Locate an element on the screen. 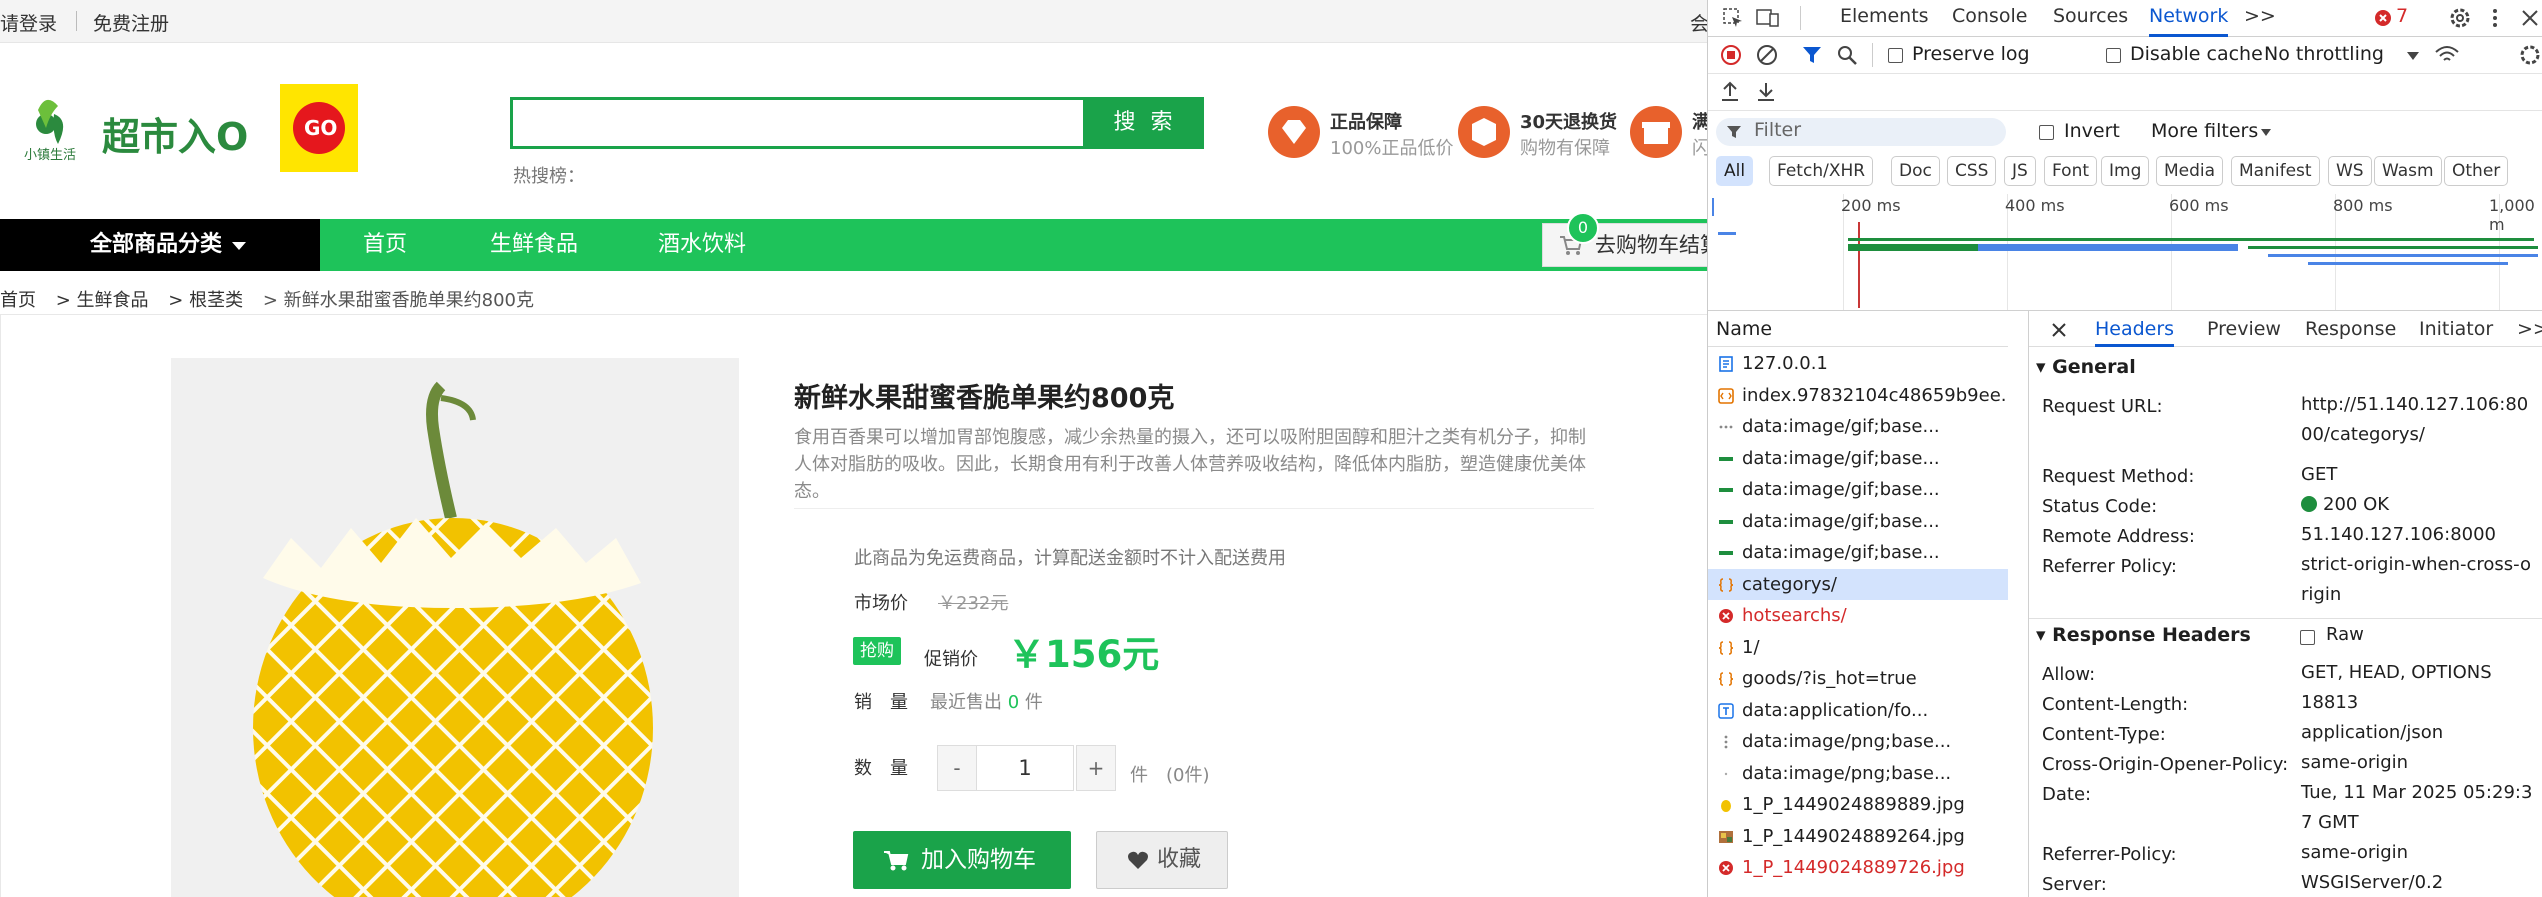 Image resolution: width=2542 pixels, height=897 pixels. type-filter-other: Other is located at coordinates (2476, 171).